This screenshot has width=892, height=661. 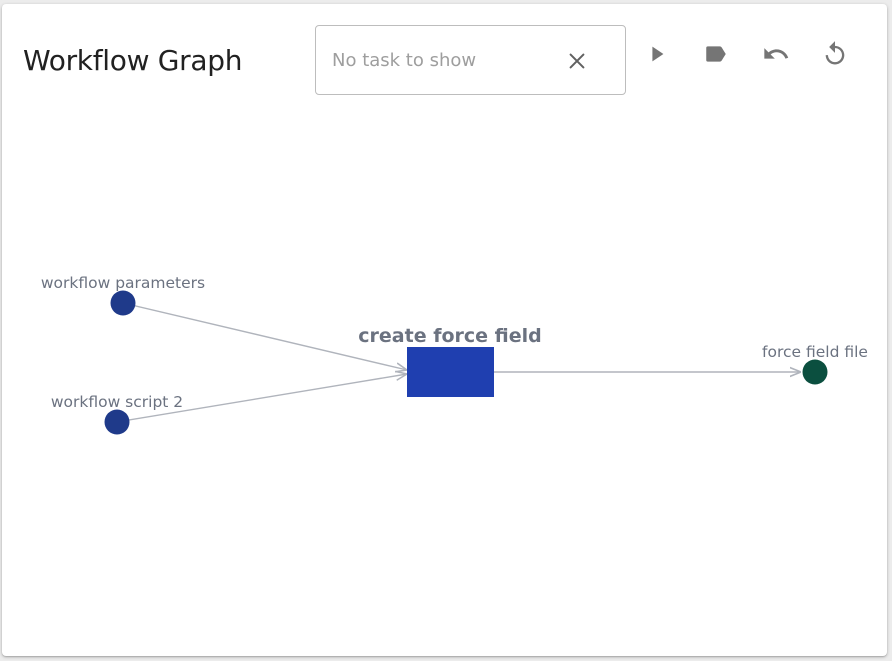 What do you see at coordinates (815, 352) in the screenshot?
I see `node-label: force field file` at bounding box center [815, 352].